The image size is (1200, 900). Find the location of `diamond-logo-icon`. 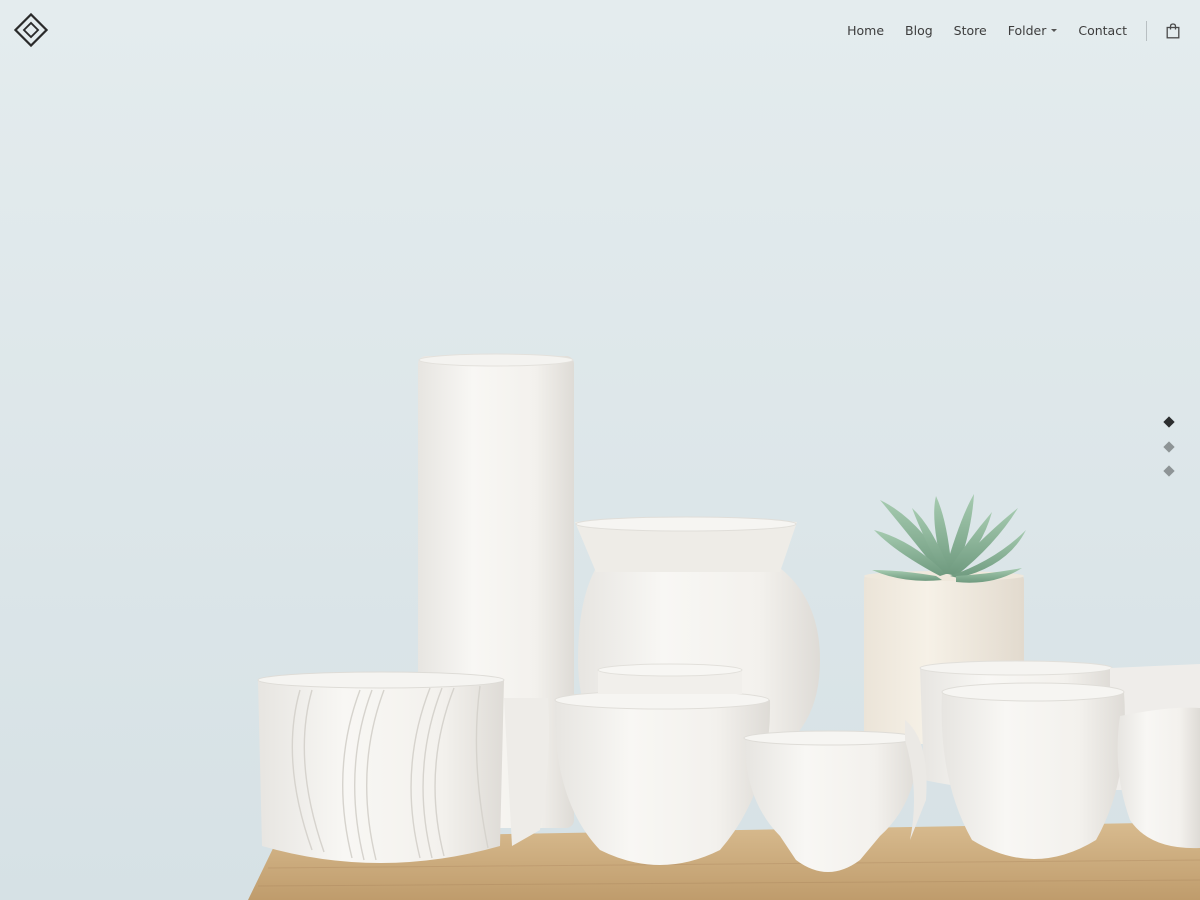

diamond-logo-icon is located at coordinates (31, 31).